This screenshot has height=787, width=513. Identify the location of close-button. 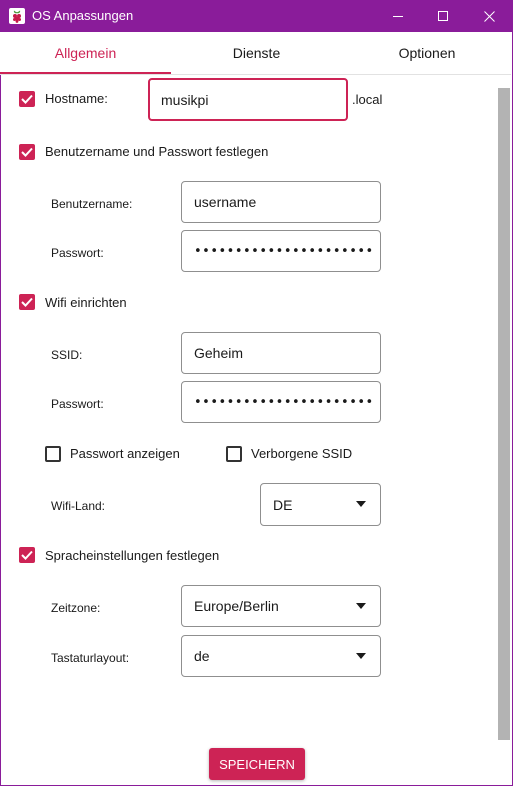
(489, 16).